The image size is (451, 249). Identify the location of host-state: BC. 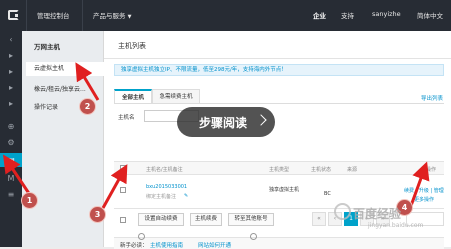
(327, 194).